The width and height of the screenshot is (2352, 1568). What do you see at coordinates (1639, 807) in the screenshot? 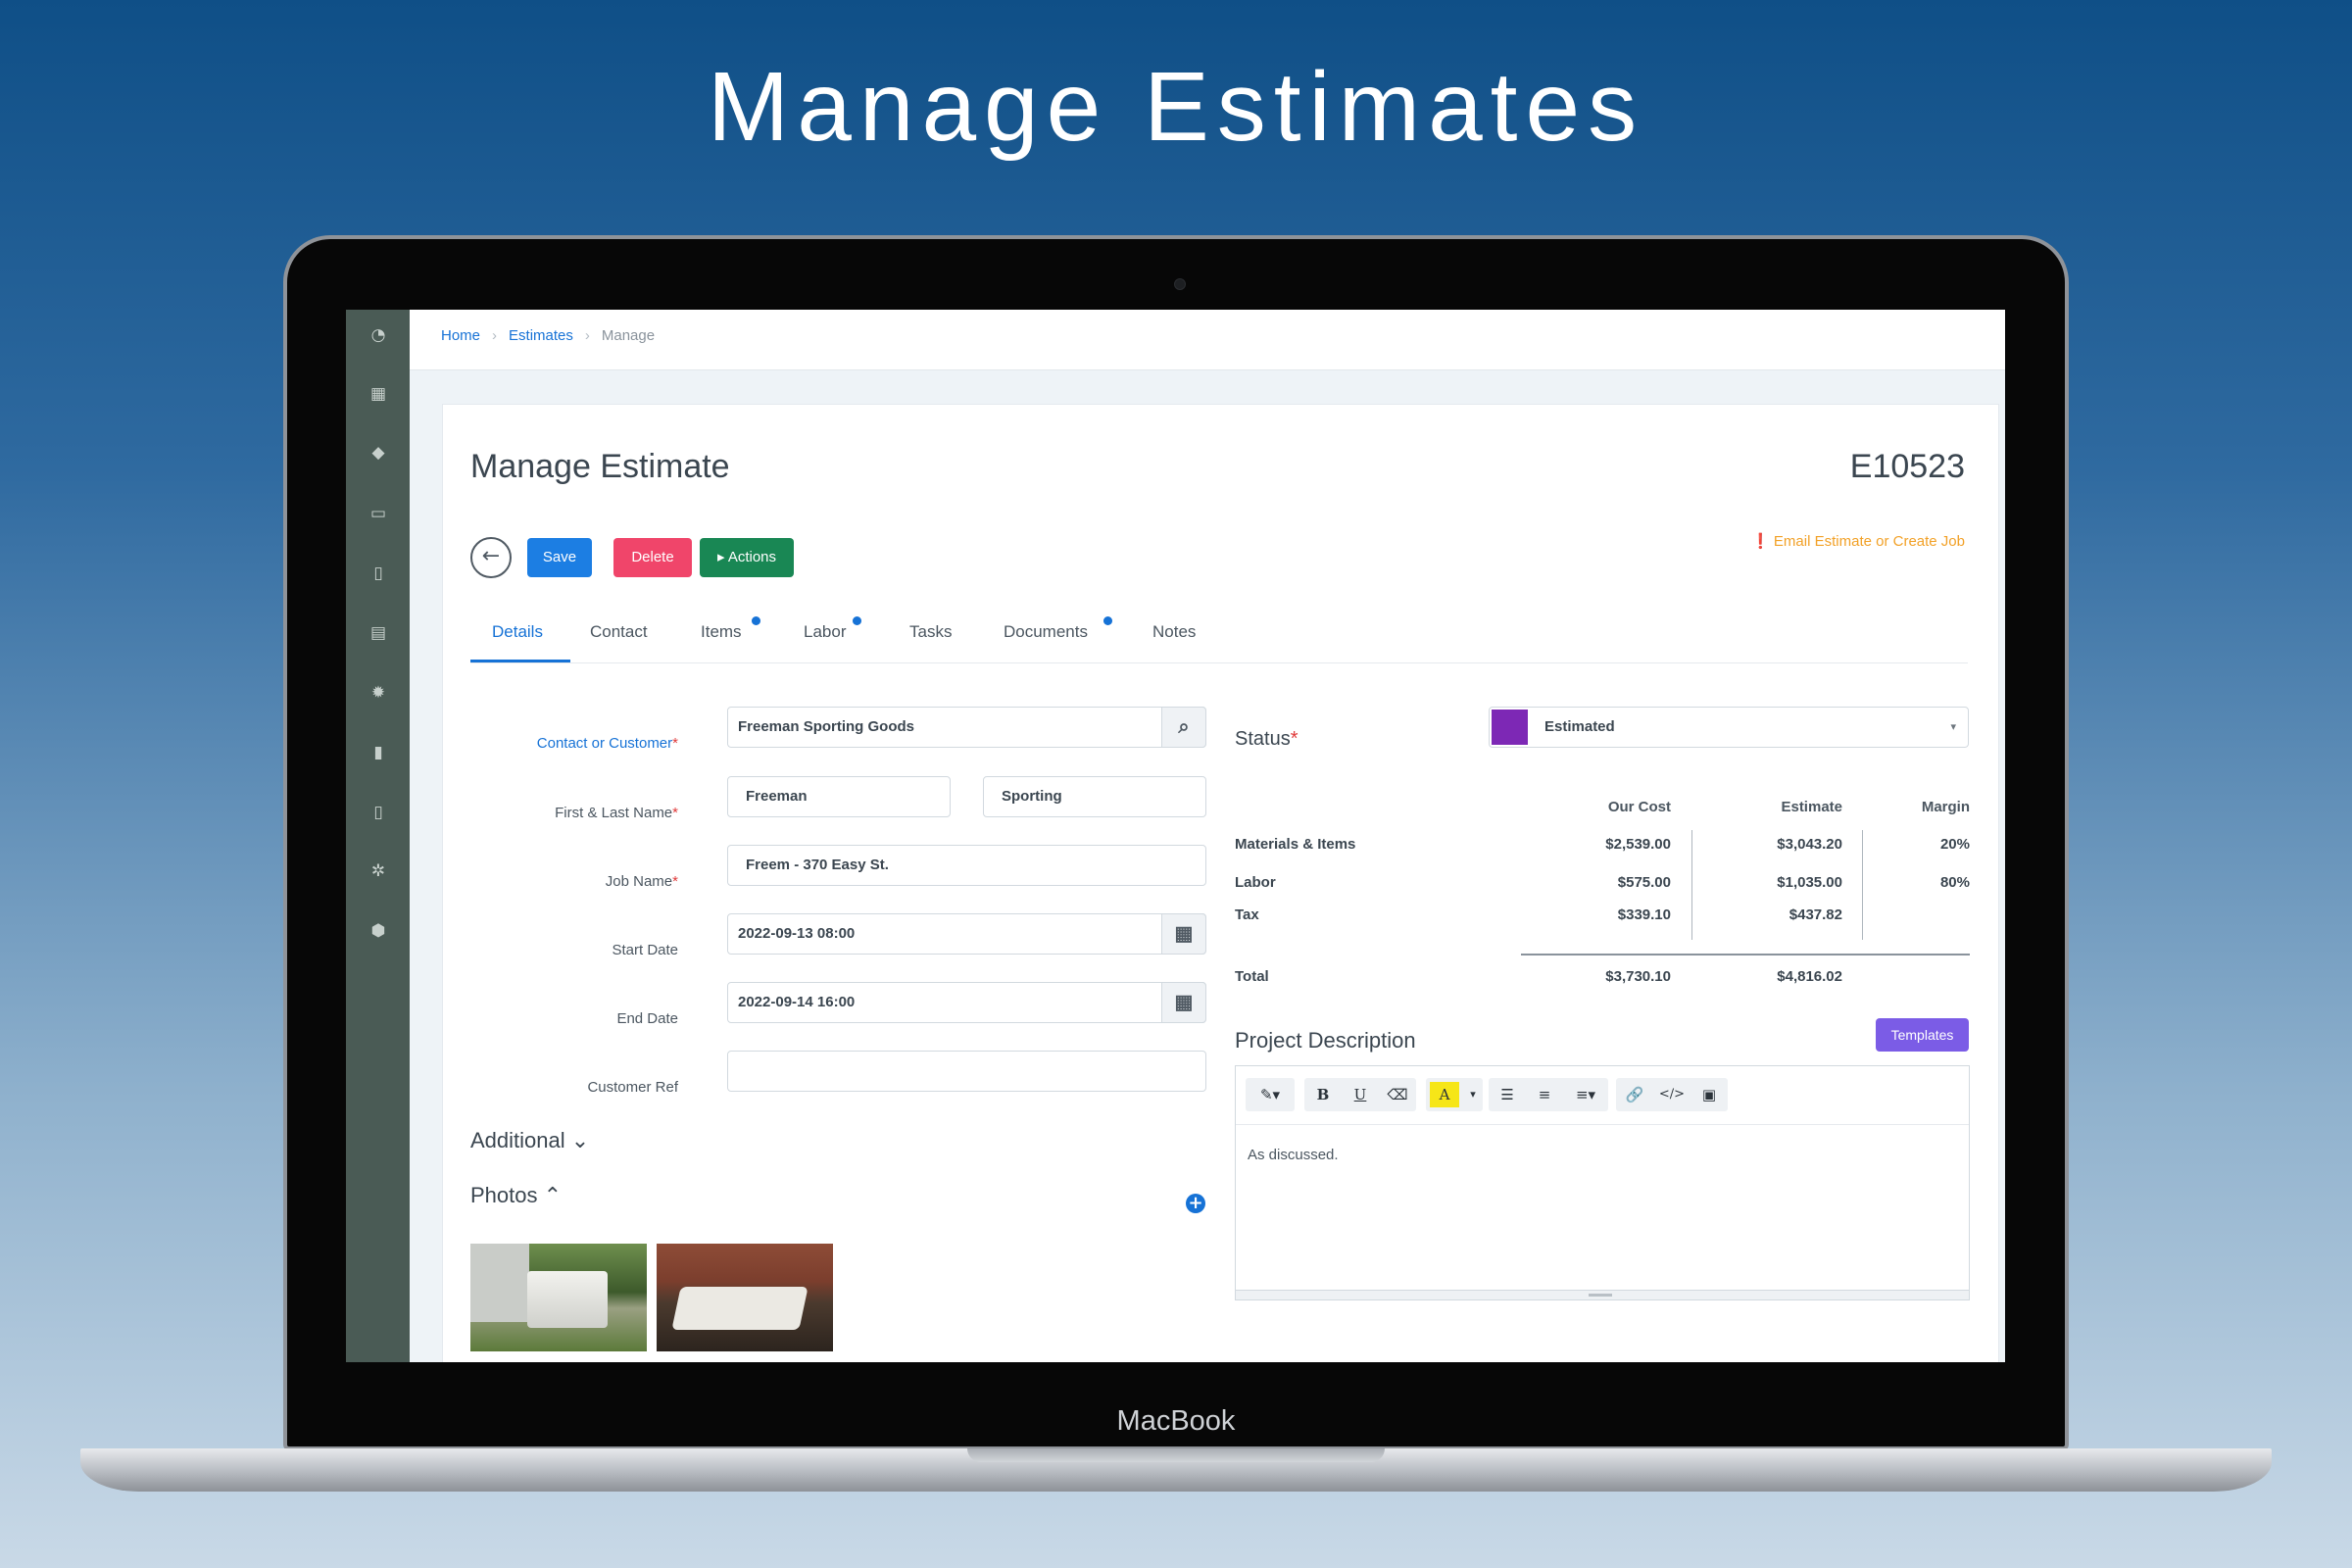
I see `header-our-cost: Our Cost` at bounding box center [1639, 807].